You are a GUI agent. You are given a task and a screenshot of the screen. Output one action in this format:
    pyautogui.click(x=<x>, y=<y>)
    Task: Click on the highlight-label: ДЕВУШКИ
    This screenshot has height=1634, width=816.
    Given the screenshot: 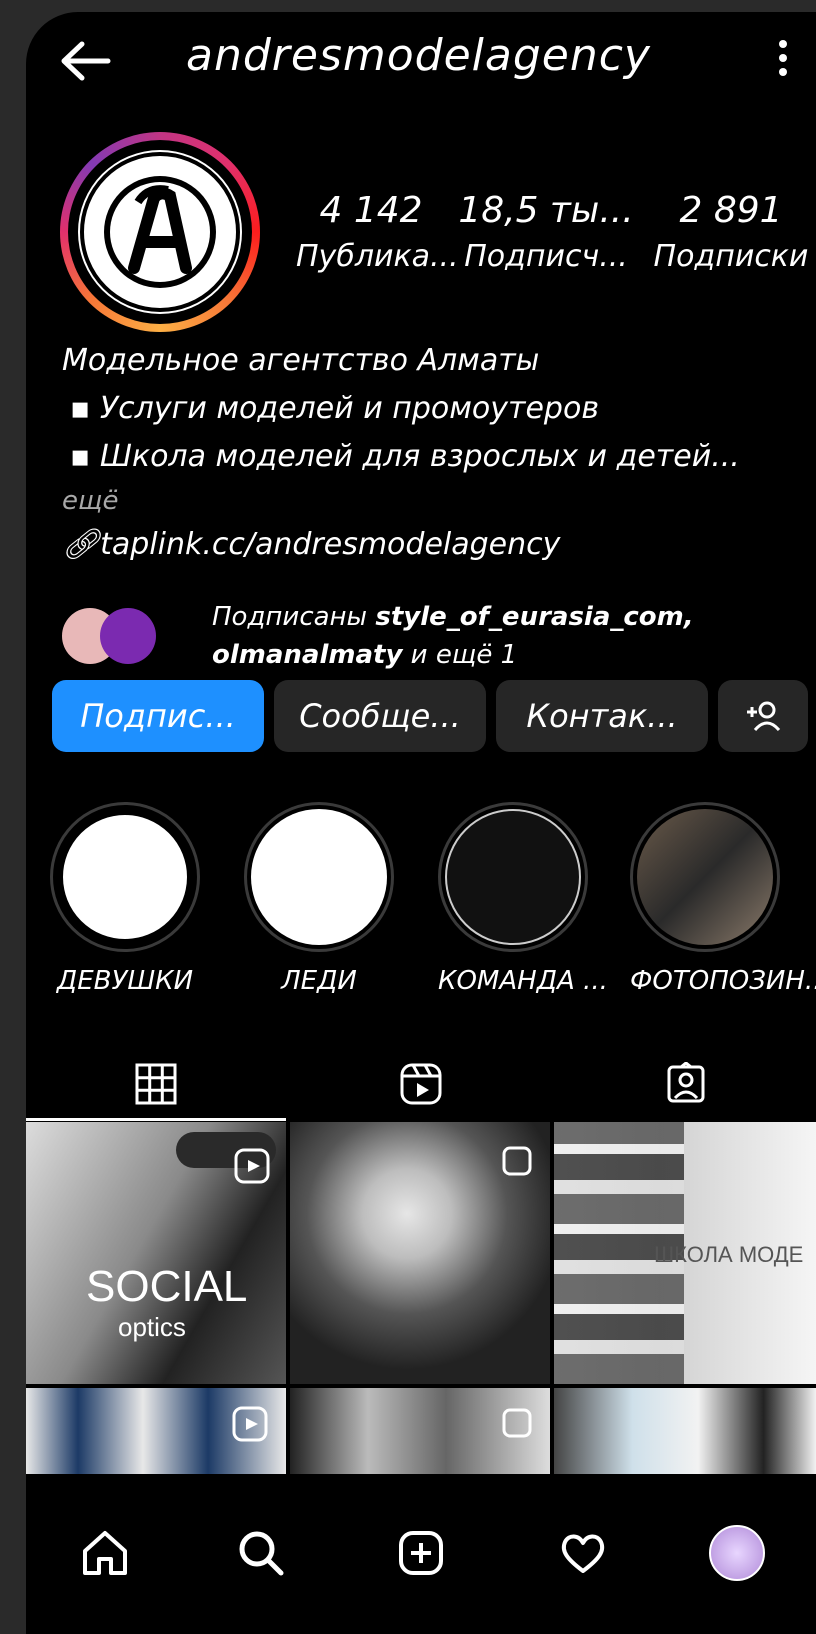 What is the action you would take?
    pyautogui.click(x=125, y=981)
    